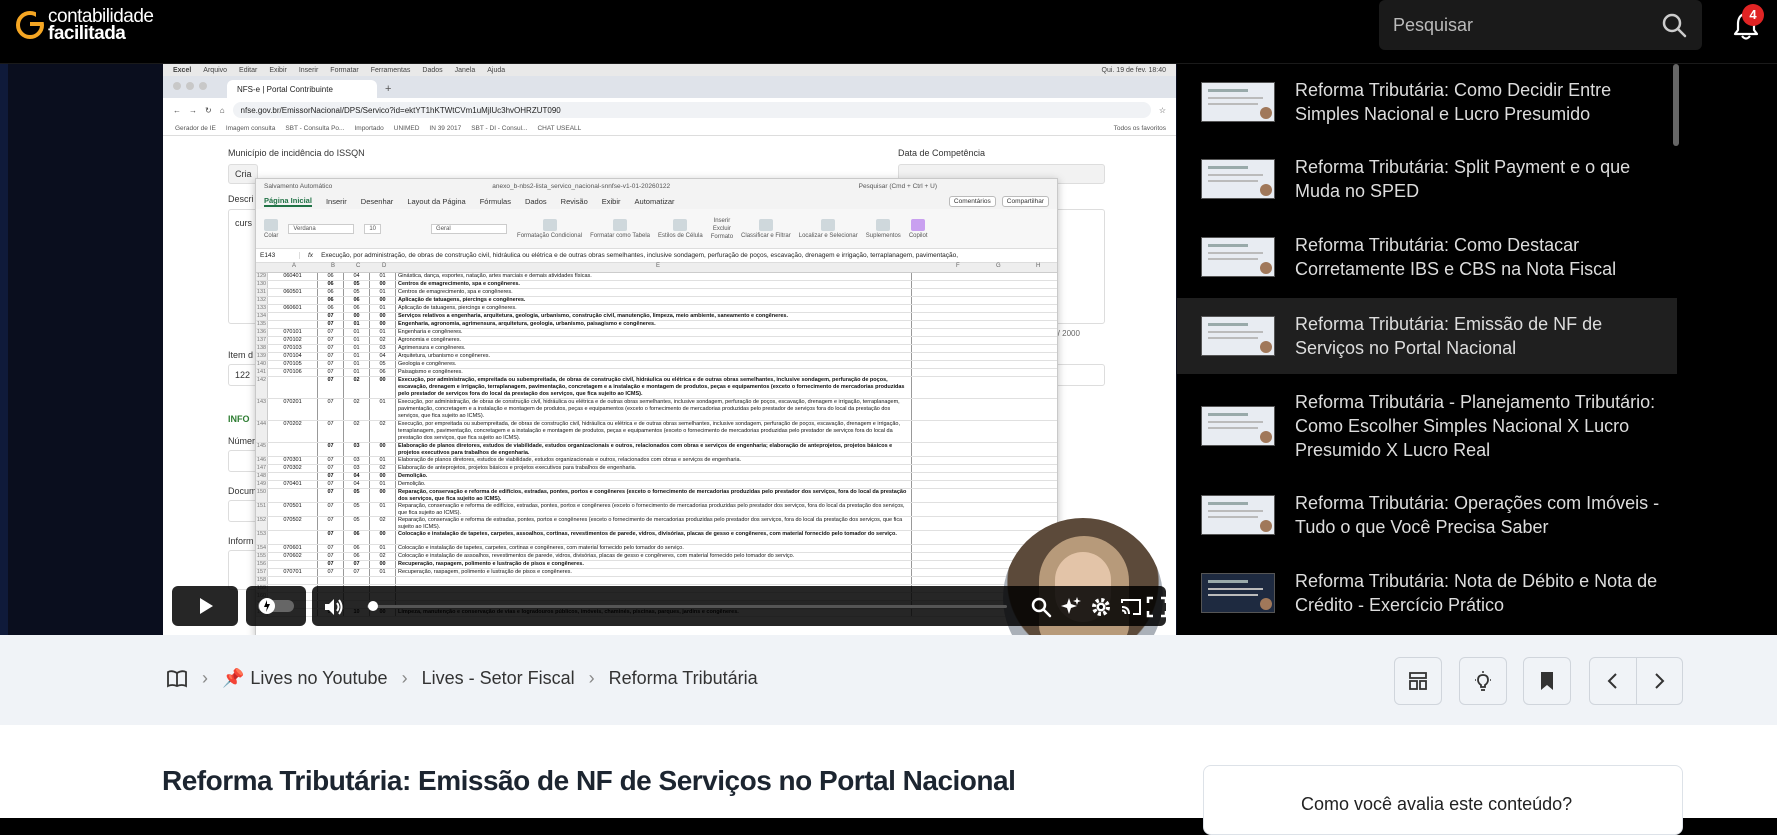 This screenshot has width=1777, height=835. I want to click on ribbon-label: Verdana, so click(321, 228).